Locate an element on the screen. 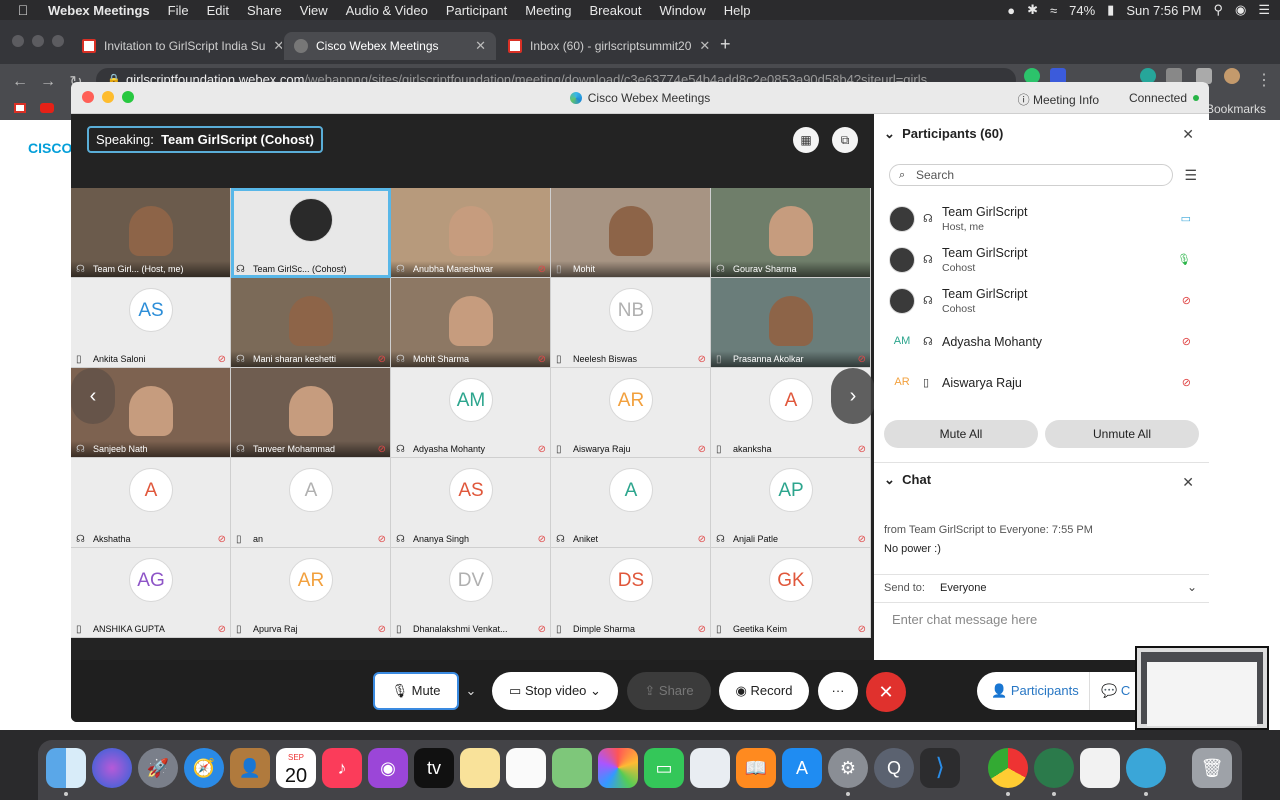 This screenshot has width=1280, height=800. bookmark-gmail-icon is located at coordinates (20, 108).